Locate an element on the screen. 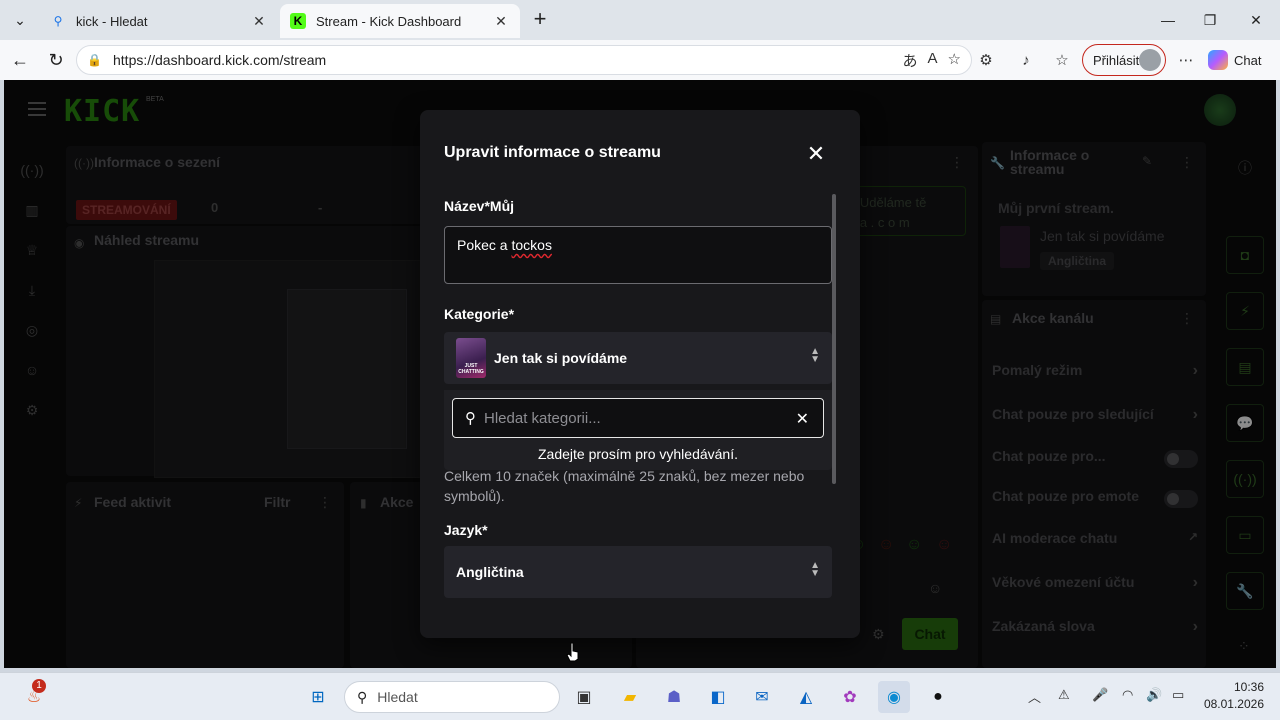 This screenshot has height=720, width=1280. close-icon: ✕ is located at coordinates (816, 154).